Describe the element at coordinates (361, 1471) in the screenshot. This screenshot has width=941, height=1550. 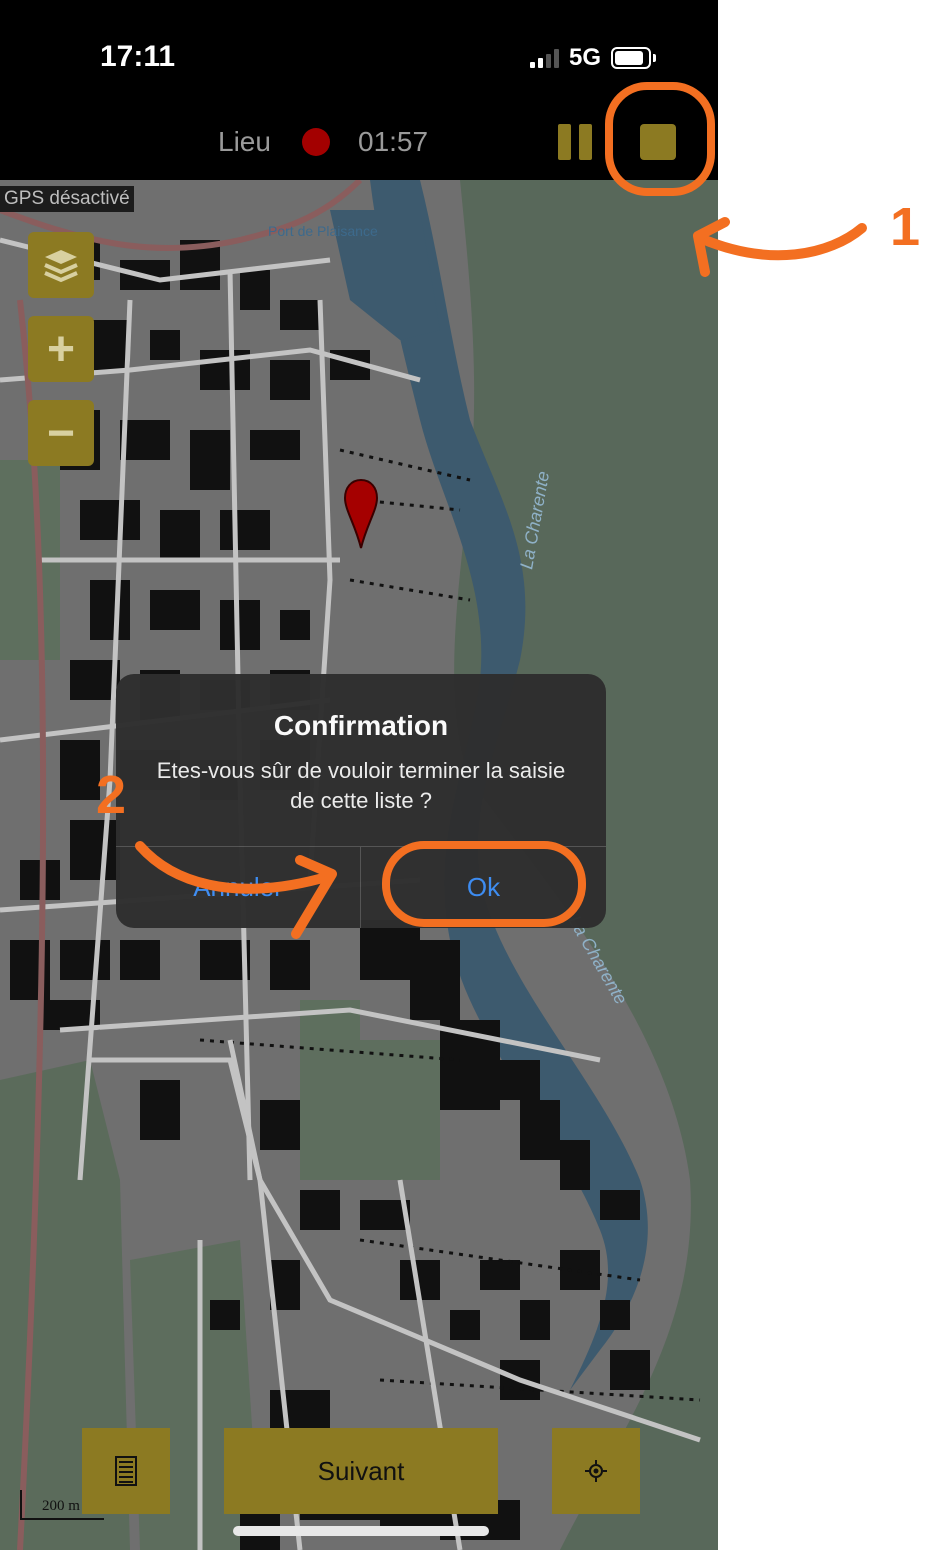
I see `next-button: Suivant` at that location.